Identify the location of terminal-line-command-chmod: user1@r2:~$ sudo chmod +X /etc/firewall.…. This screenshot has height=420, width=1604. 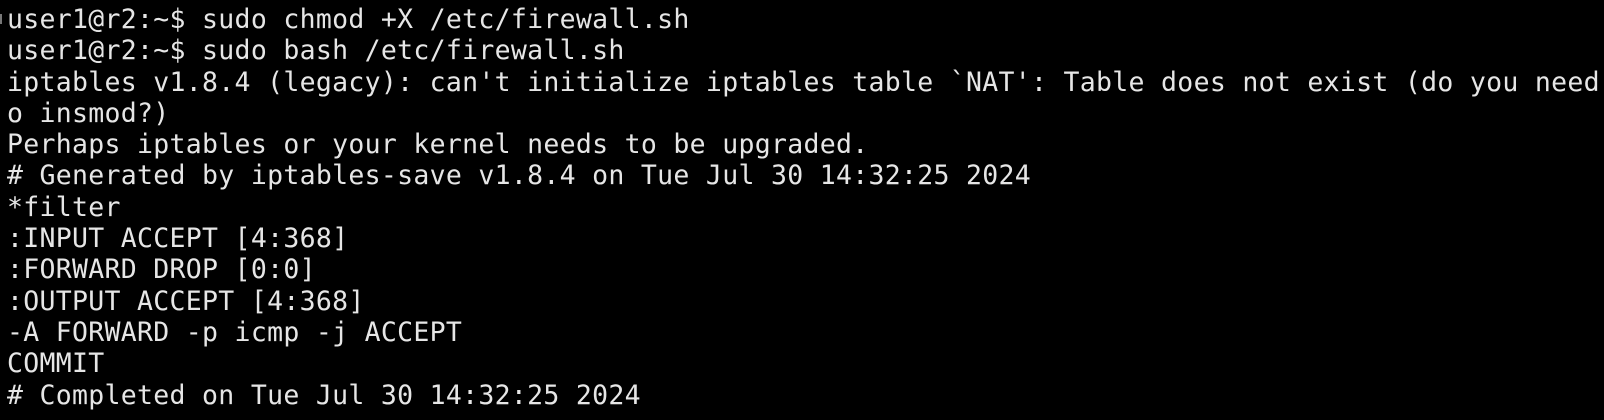
(348, 19).